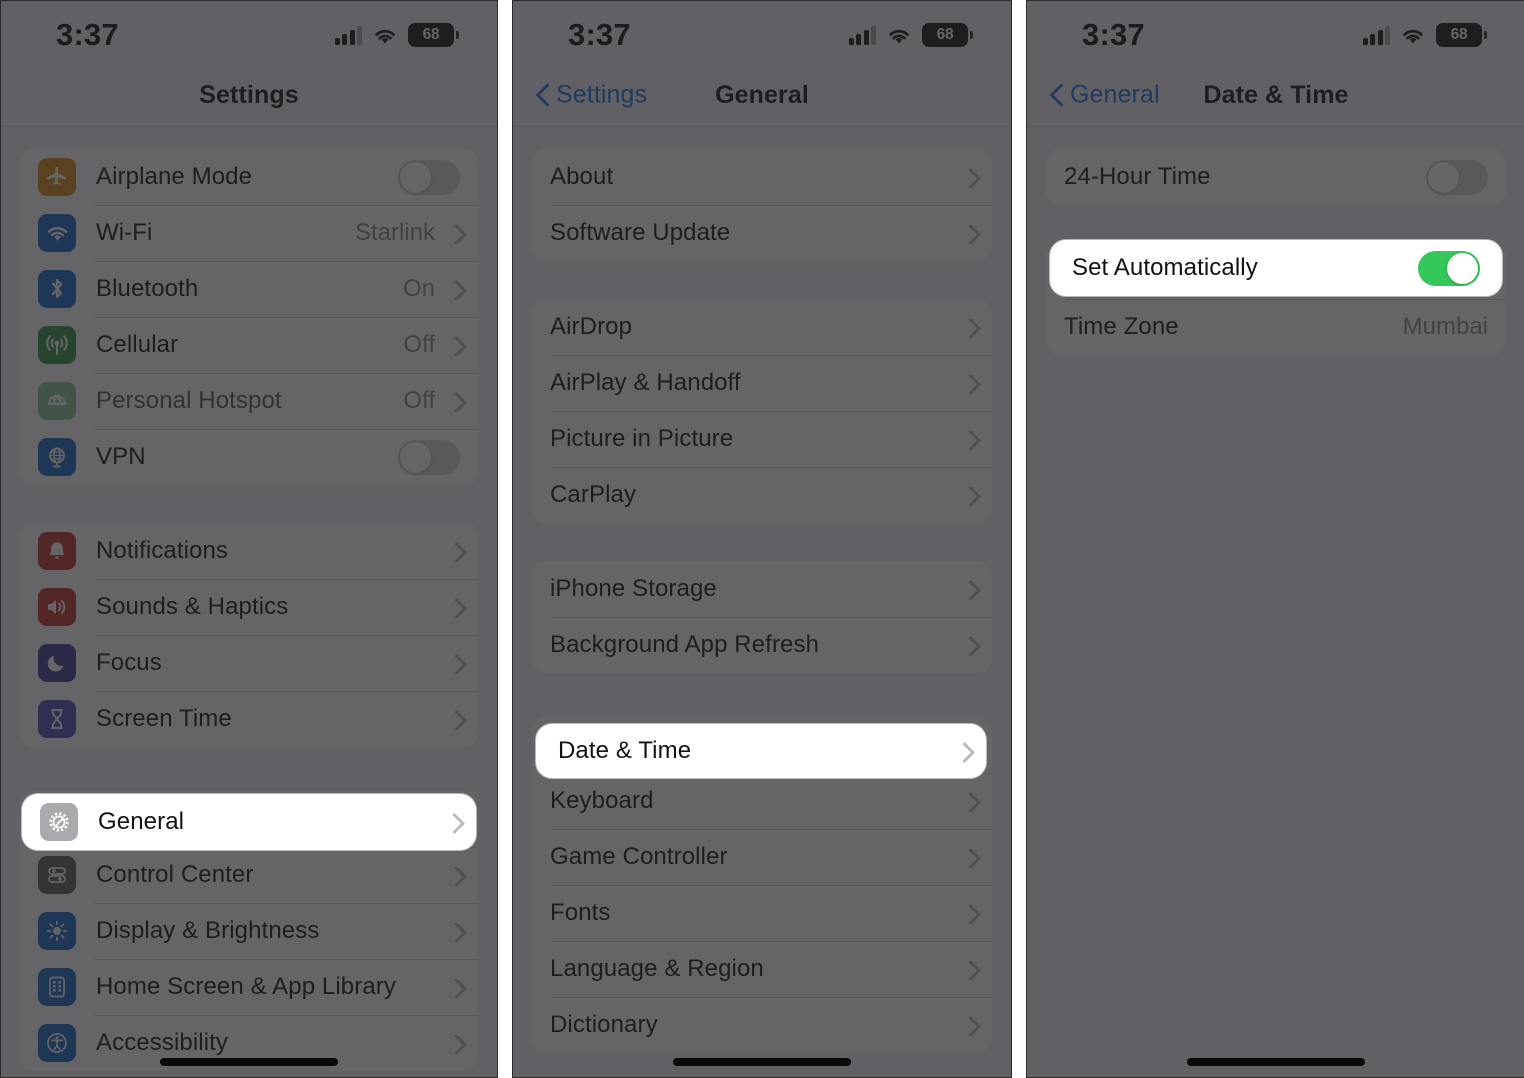  Describe the element at coordinates (591, 95) in the screenshot. I see `back-button-settings: Settings` at that location.